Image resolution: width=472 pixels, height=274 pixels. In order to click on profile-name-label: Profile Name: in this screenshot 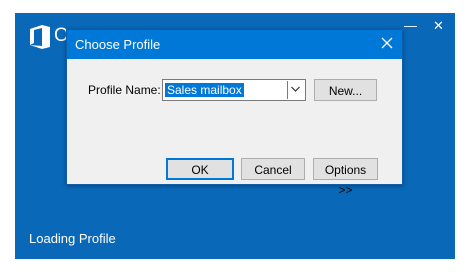, I will do `click(124, 90)`.